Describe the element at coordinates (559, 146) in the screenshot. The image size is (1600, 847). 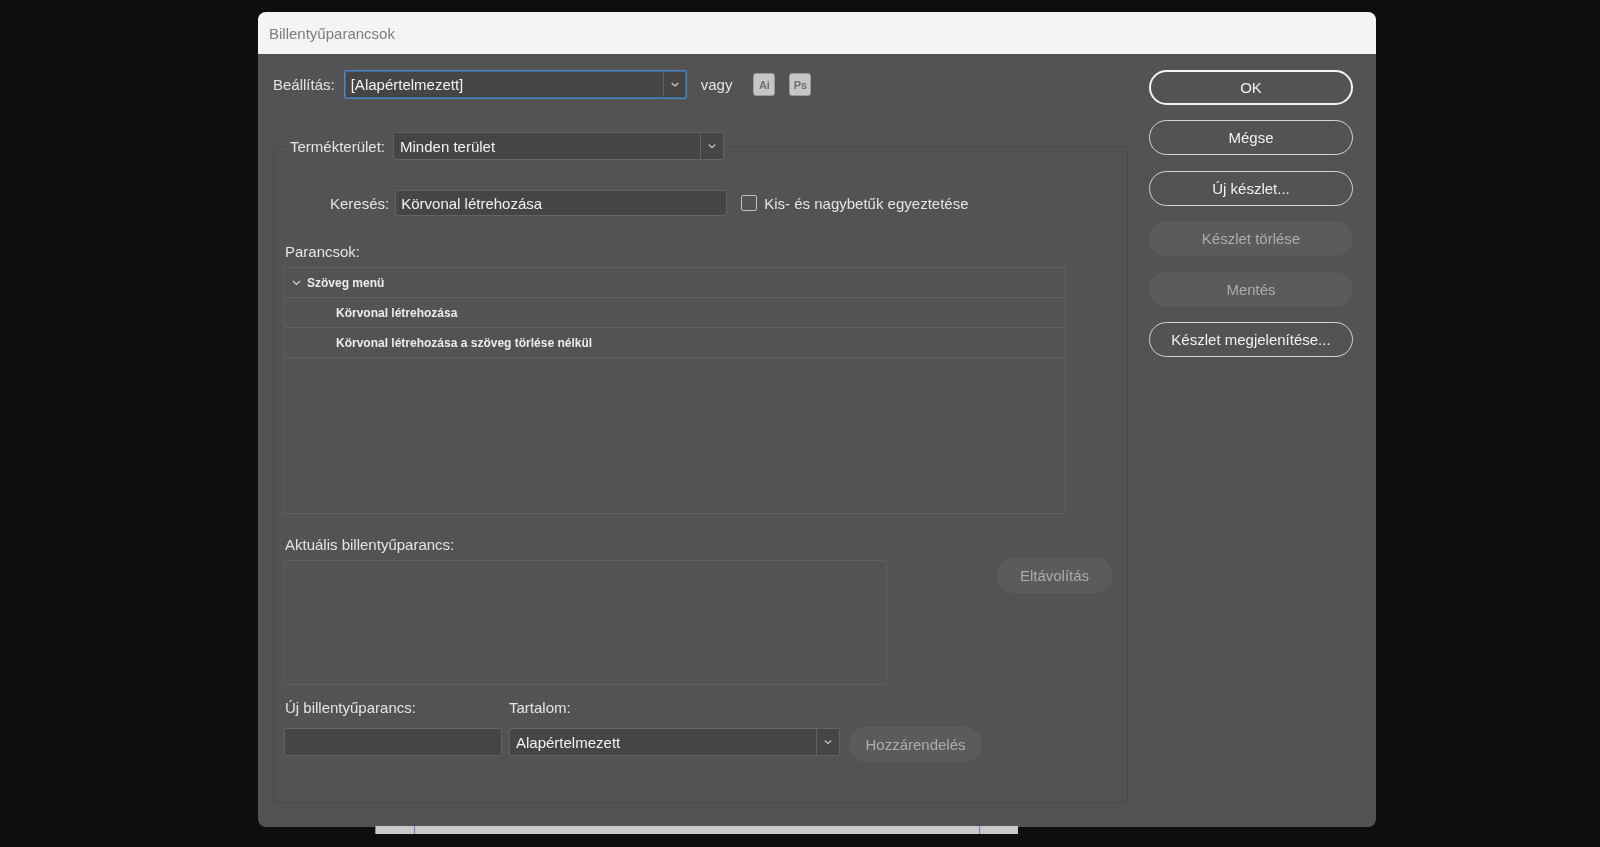
I see `product-area-dropdown: Minden terület` at that location.